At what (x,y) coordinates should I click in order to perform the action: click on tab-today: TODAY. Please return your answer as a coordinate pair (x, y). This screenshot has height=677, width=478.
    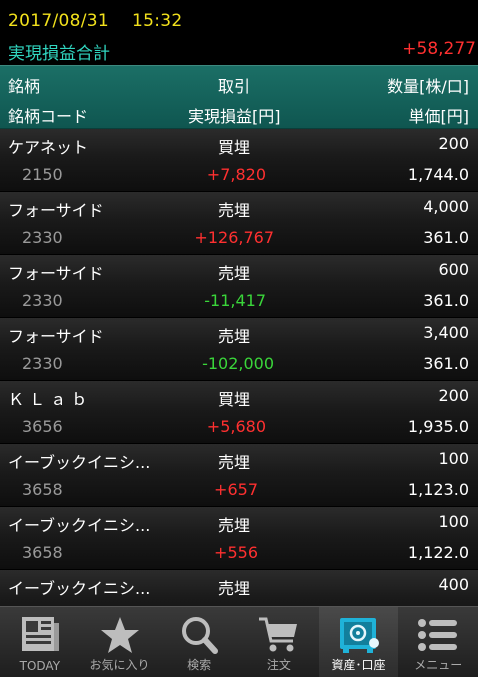
    Looking at the image, I should click on (40, 642).